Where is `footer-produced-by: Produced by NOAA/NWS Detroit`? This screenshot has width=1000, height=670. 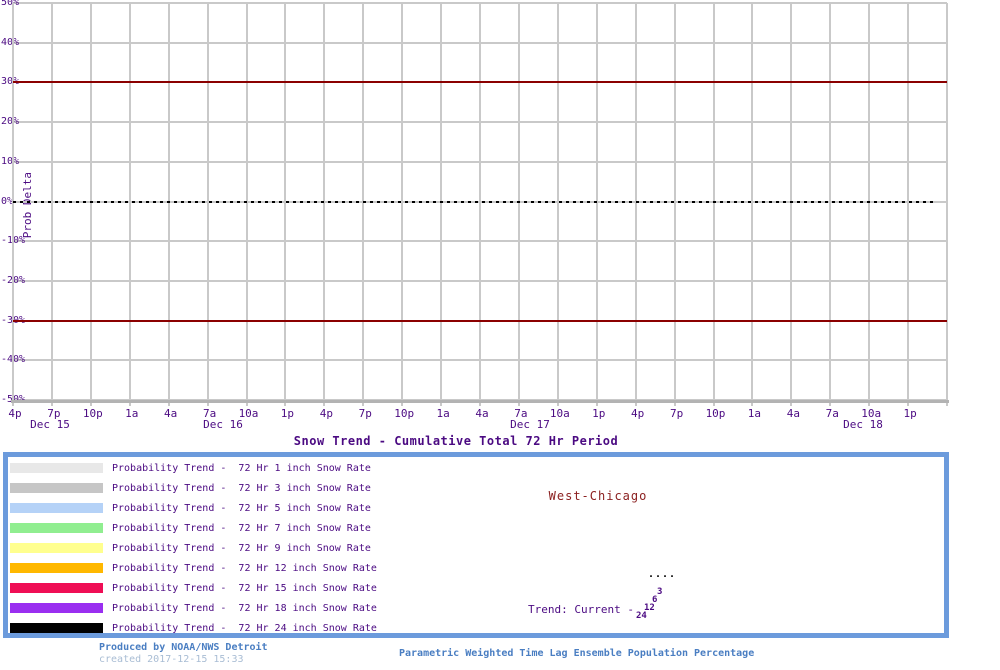 footer-produced-by: Produced by NOAA/NWS Detroit is located at coordinates (183, 647).